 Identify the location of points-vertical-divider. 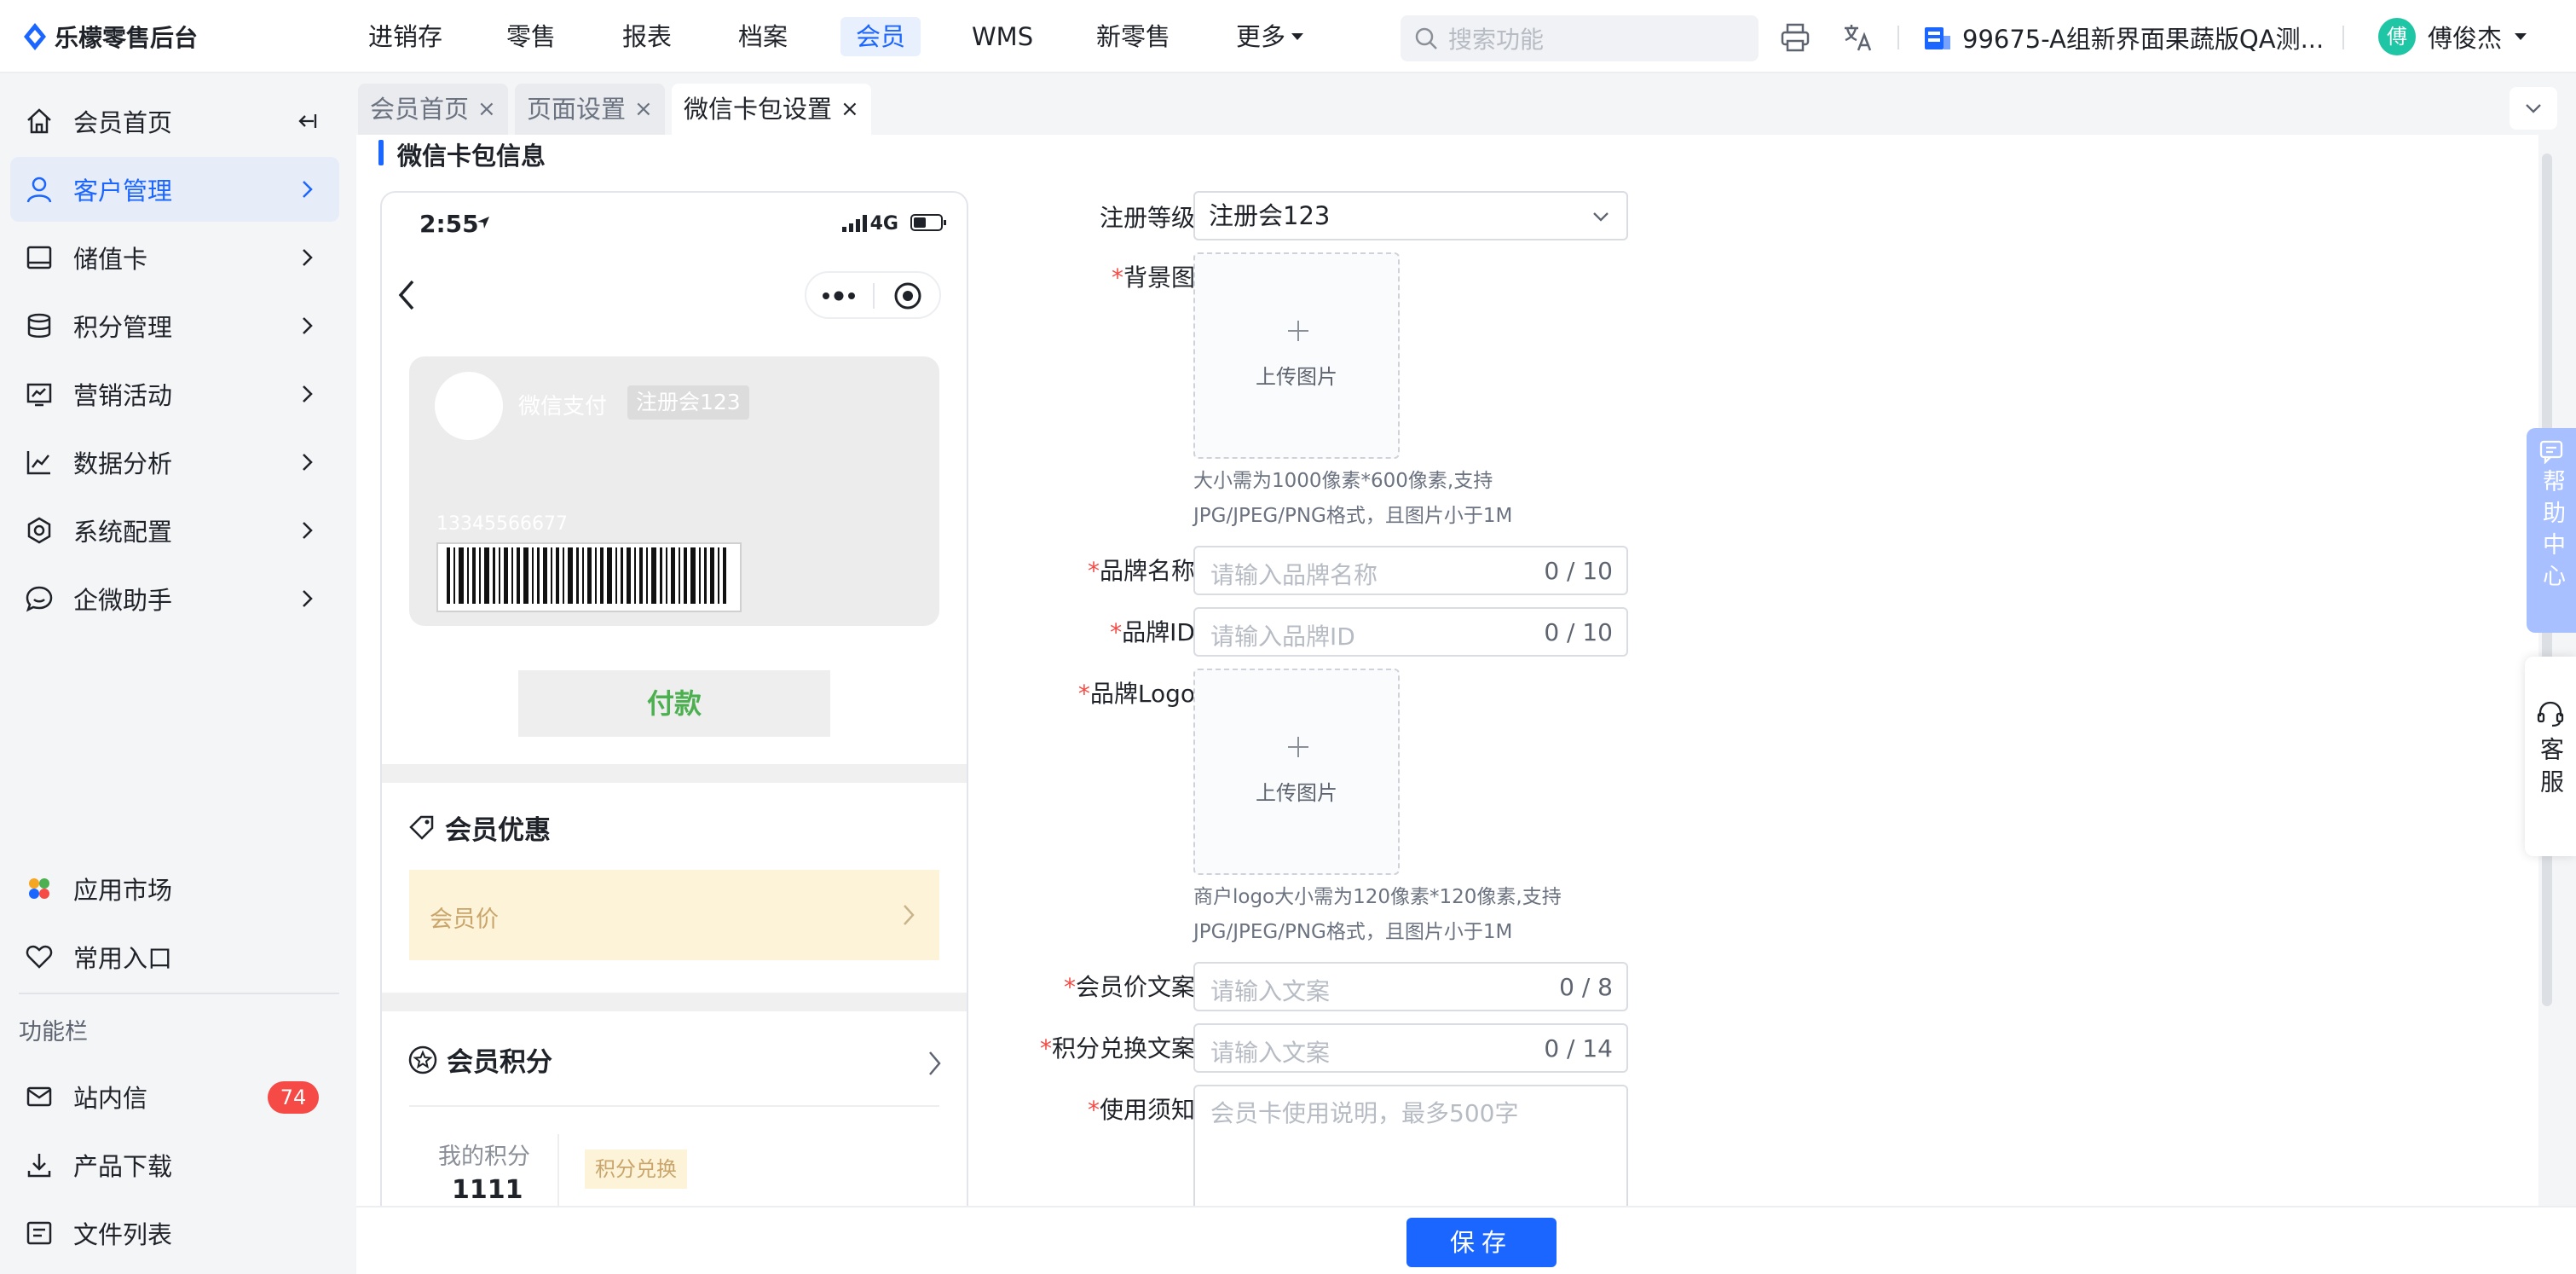
(558, 1170).